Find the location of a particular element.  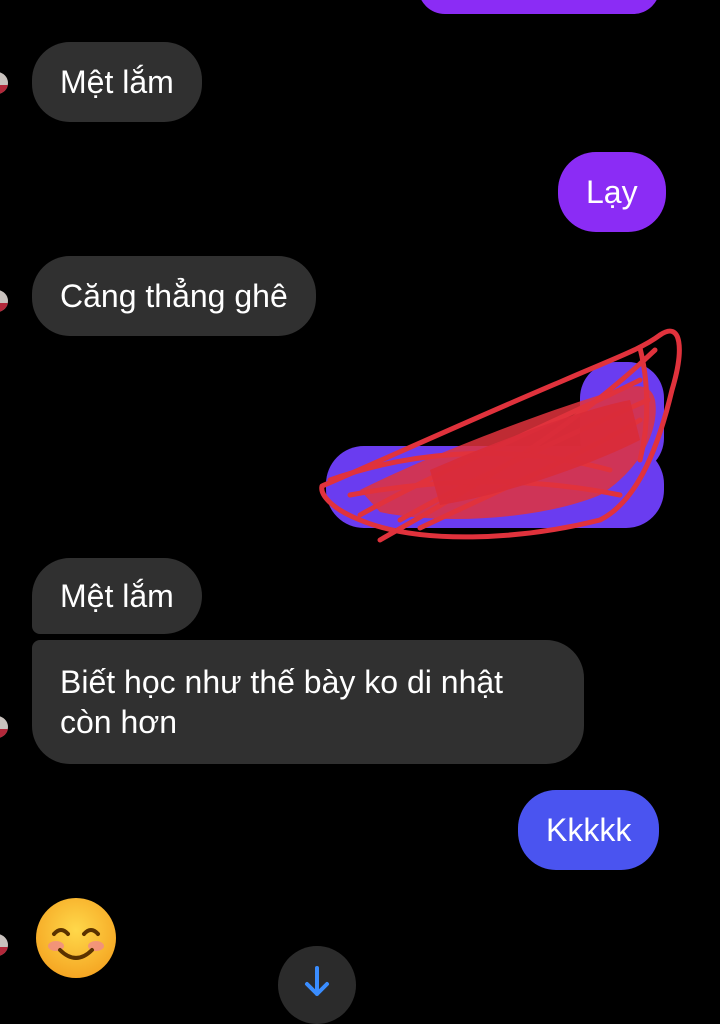

message-bubble-outgoing: Kkkkk is located at coordinates (589, 830).